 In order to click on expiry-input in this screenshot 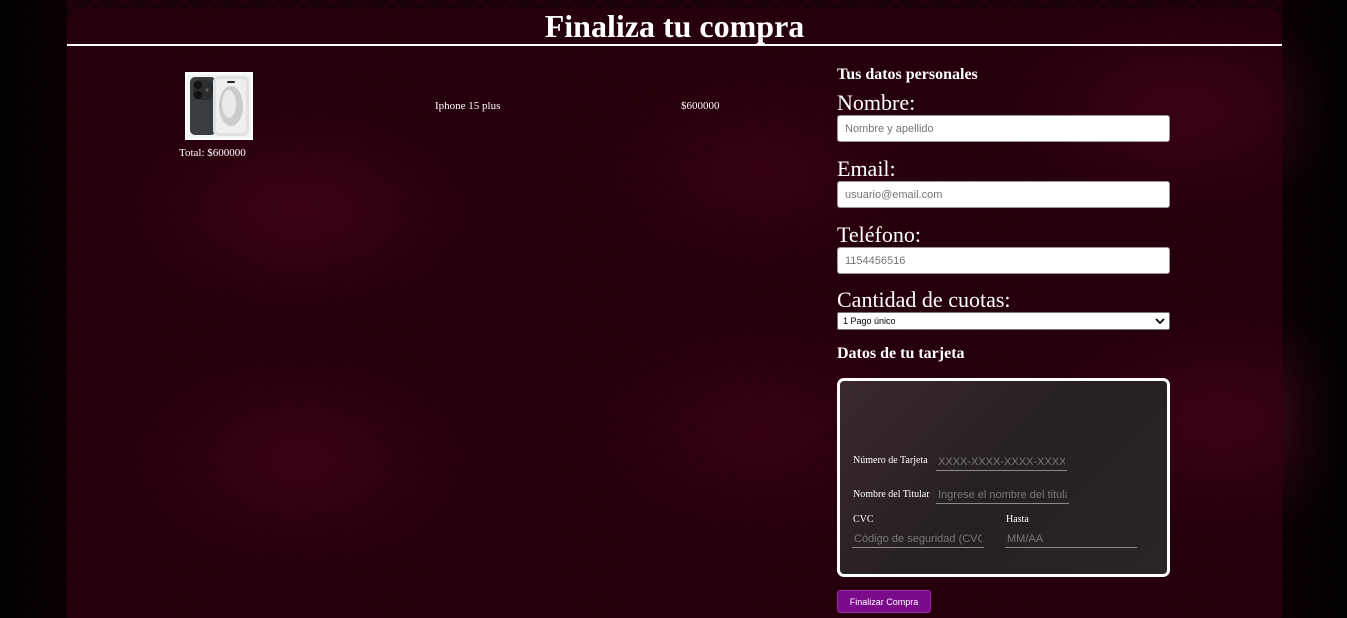, I will do `click(1071, 539)`.